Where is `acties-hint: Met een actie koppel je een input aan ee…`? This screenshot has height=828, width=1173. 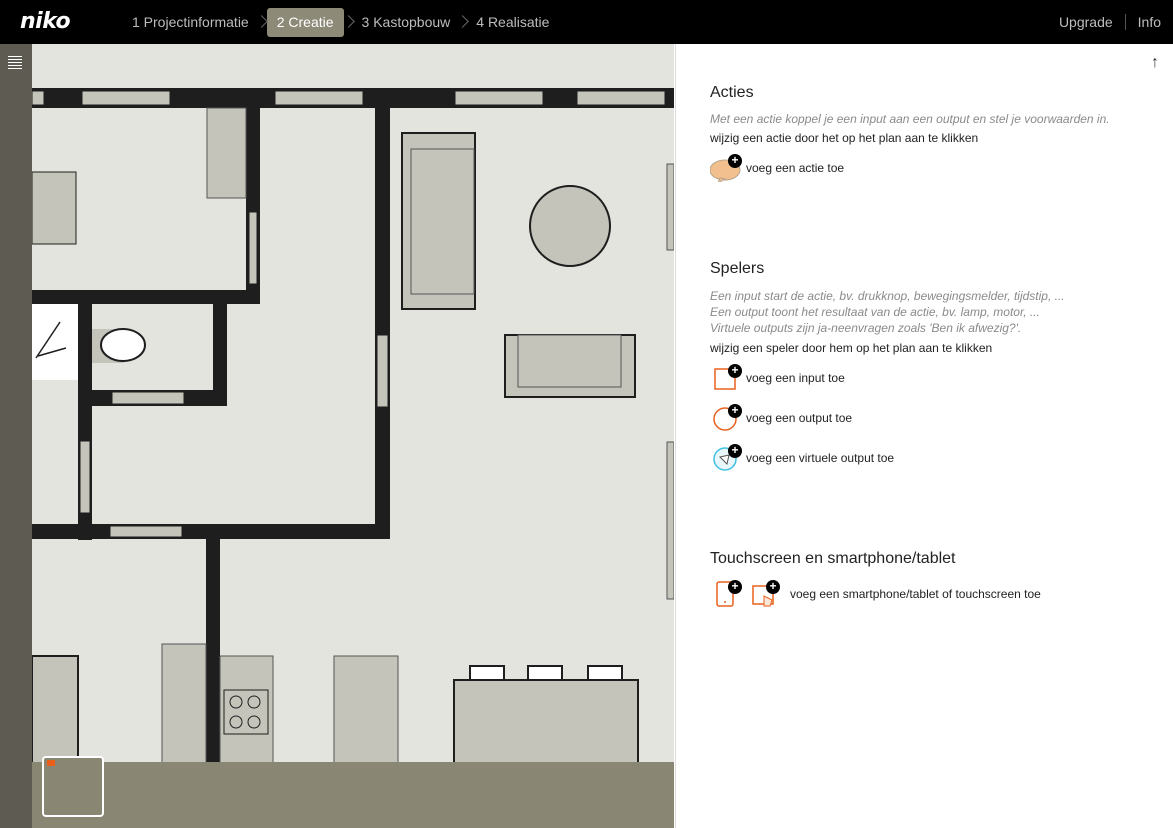
acties-hint: Met een actie koppel je een input aan ee… is located at coordinates (910, 119).